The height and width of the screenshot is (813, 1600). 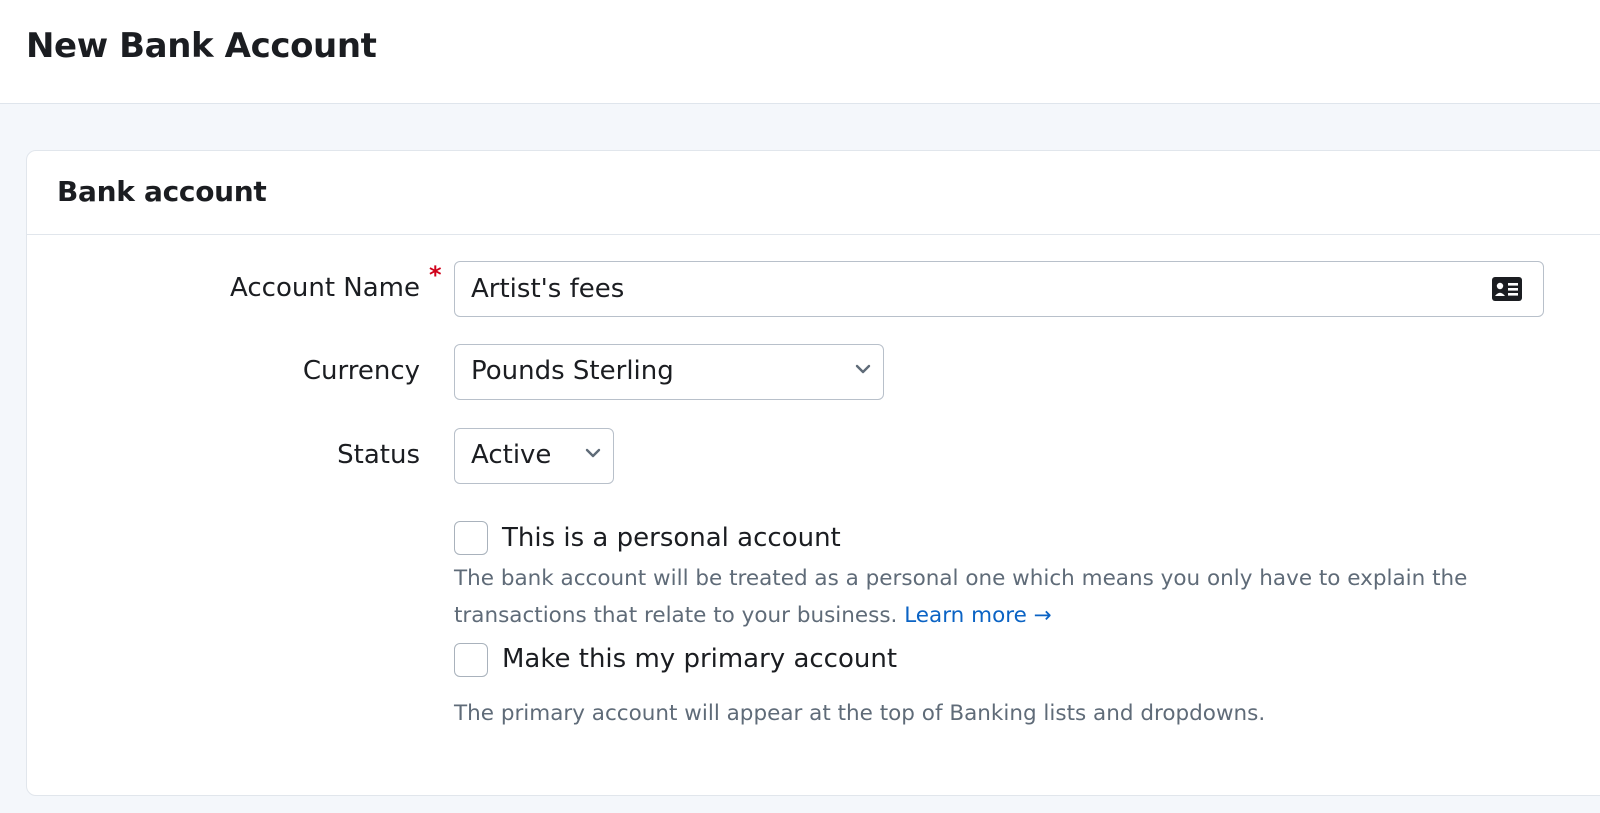 I want to click on account-name-input, so click(x=999, y=289).